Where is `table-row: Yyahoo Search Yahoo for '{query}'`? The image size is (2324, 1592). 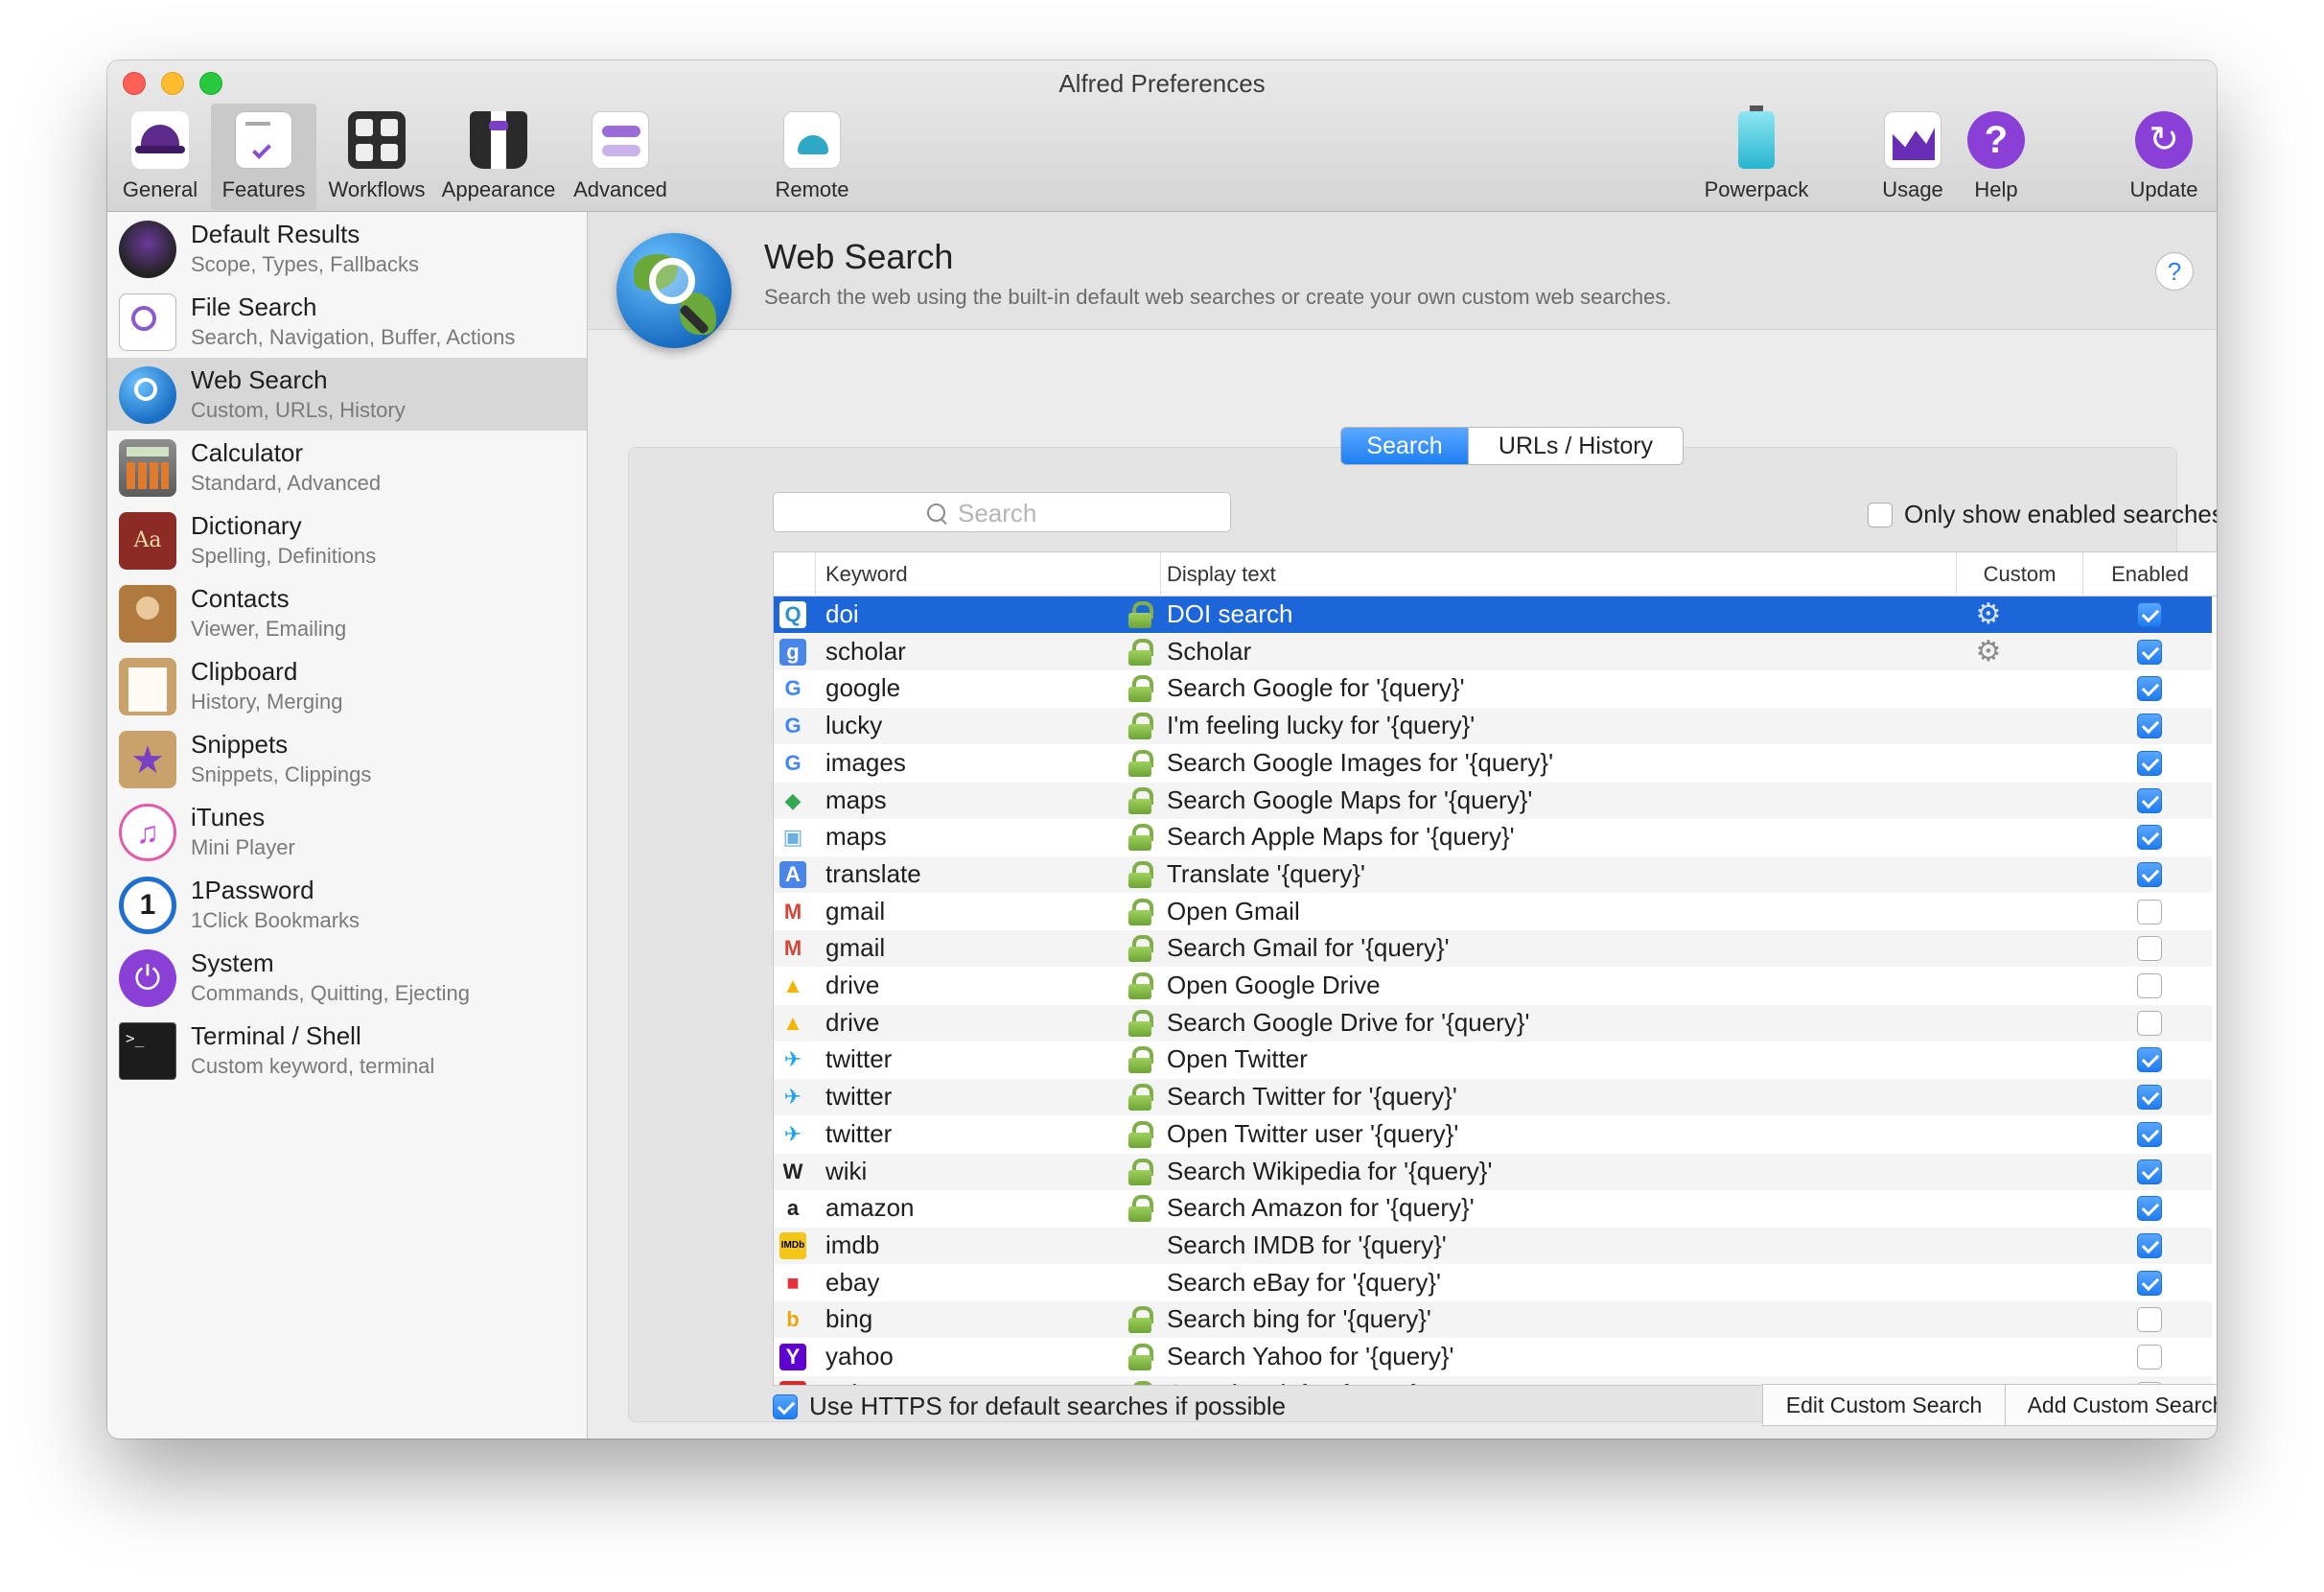
table-row: Yyahoo Search Yahoo for '{query}' is located at coordinates (1493, 1357).